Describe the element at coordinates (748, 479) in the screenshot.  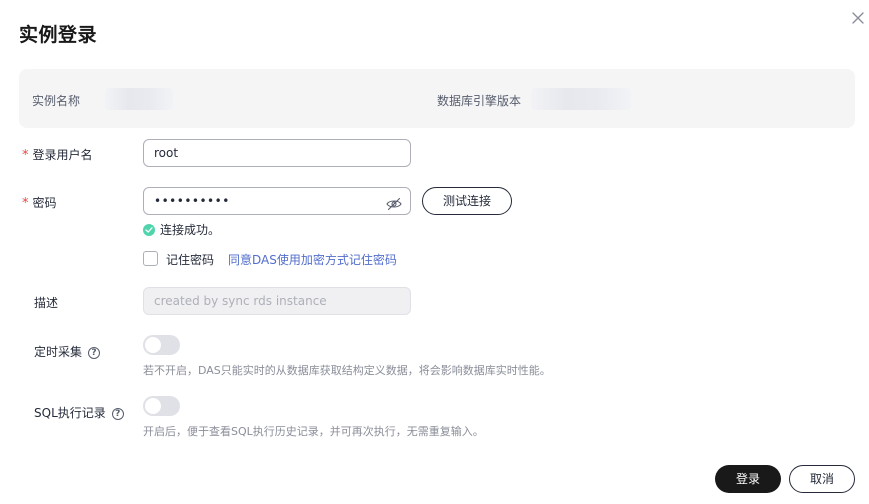
I see `login-button: 登录` at that location.